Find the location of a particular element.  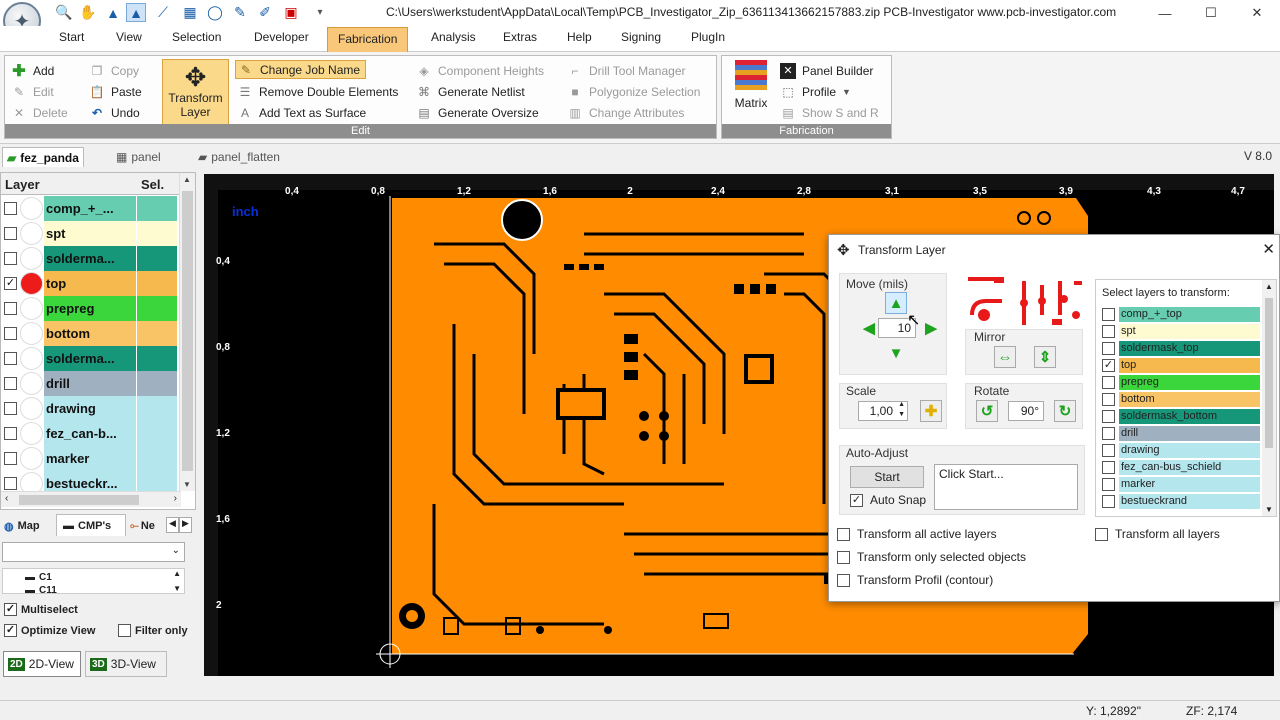

tree-scroll-up-icon: ▲ is located at coordinates (177, 573).